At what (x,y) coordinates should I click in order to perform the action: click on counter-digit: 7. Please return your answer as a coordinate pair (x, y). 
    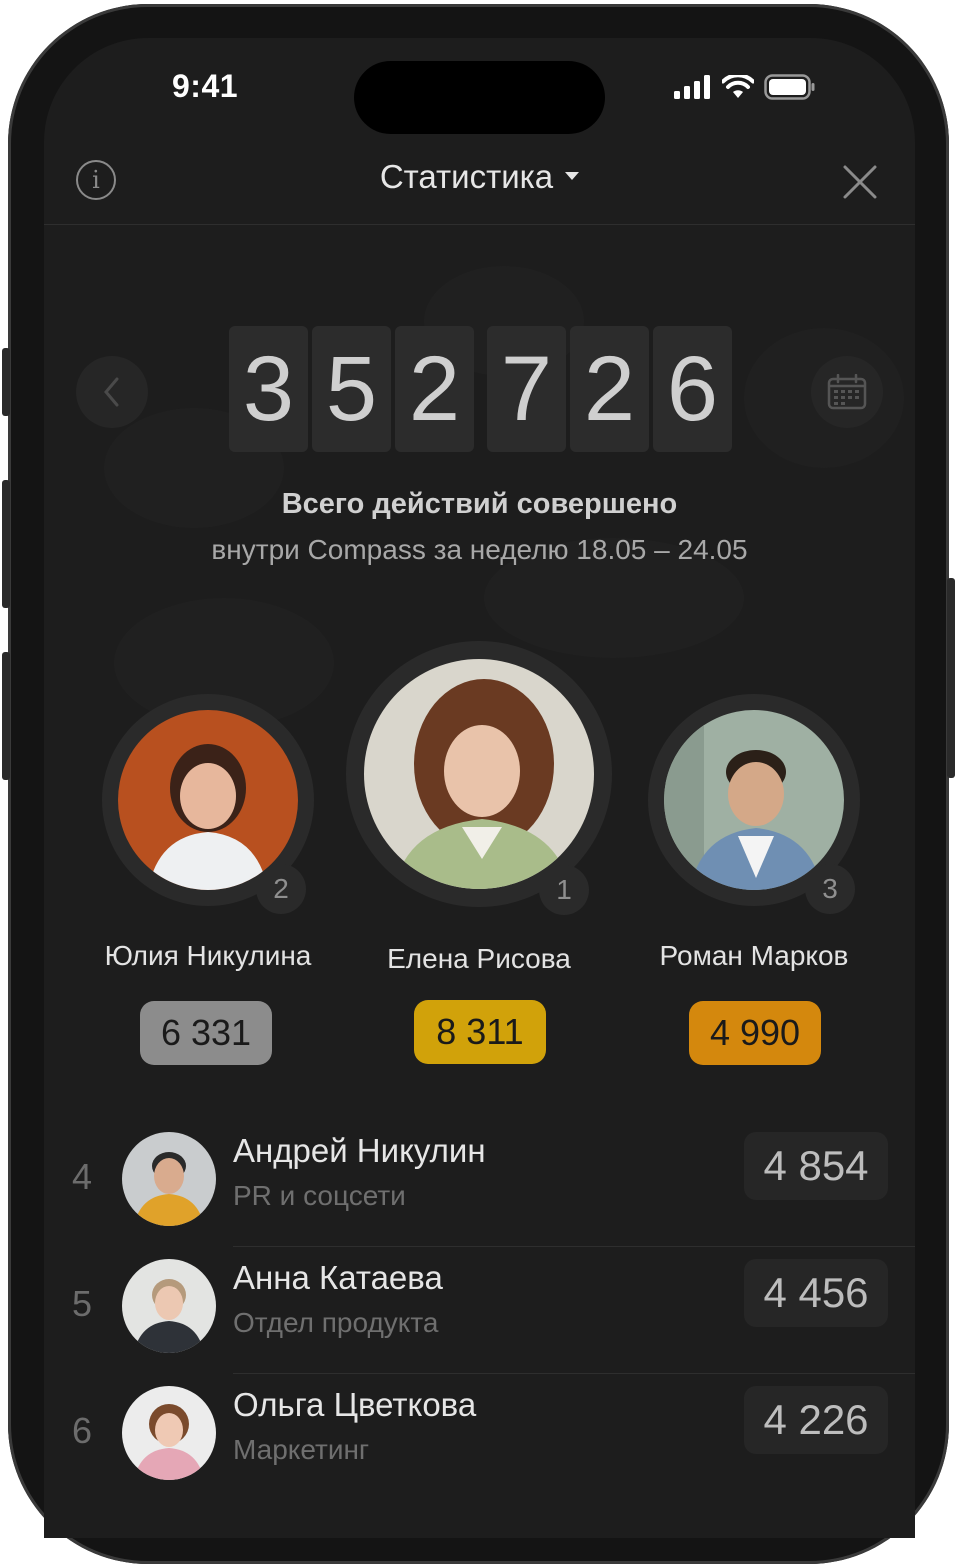
    Looking at the image, I should click on (526, 389).